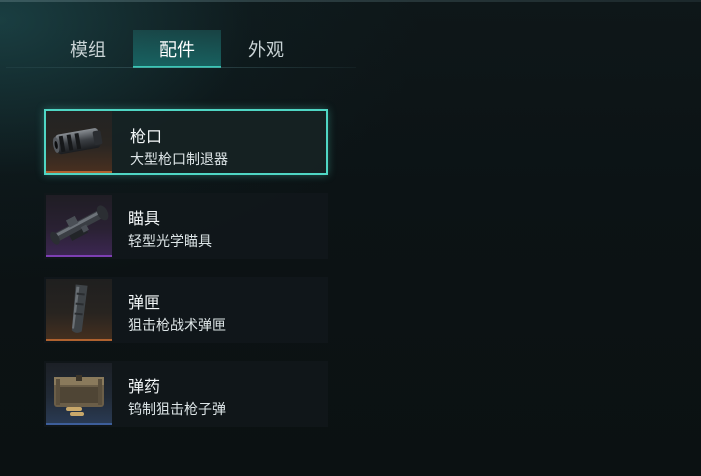  I want to click on tab-mods: 模组, so click(88, 49).